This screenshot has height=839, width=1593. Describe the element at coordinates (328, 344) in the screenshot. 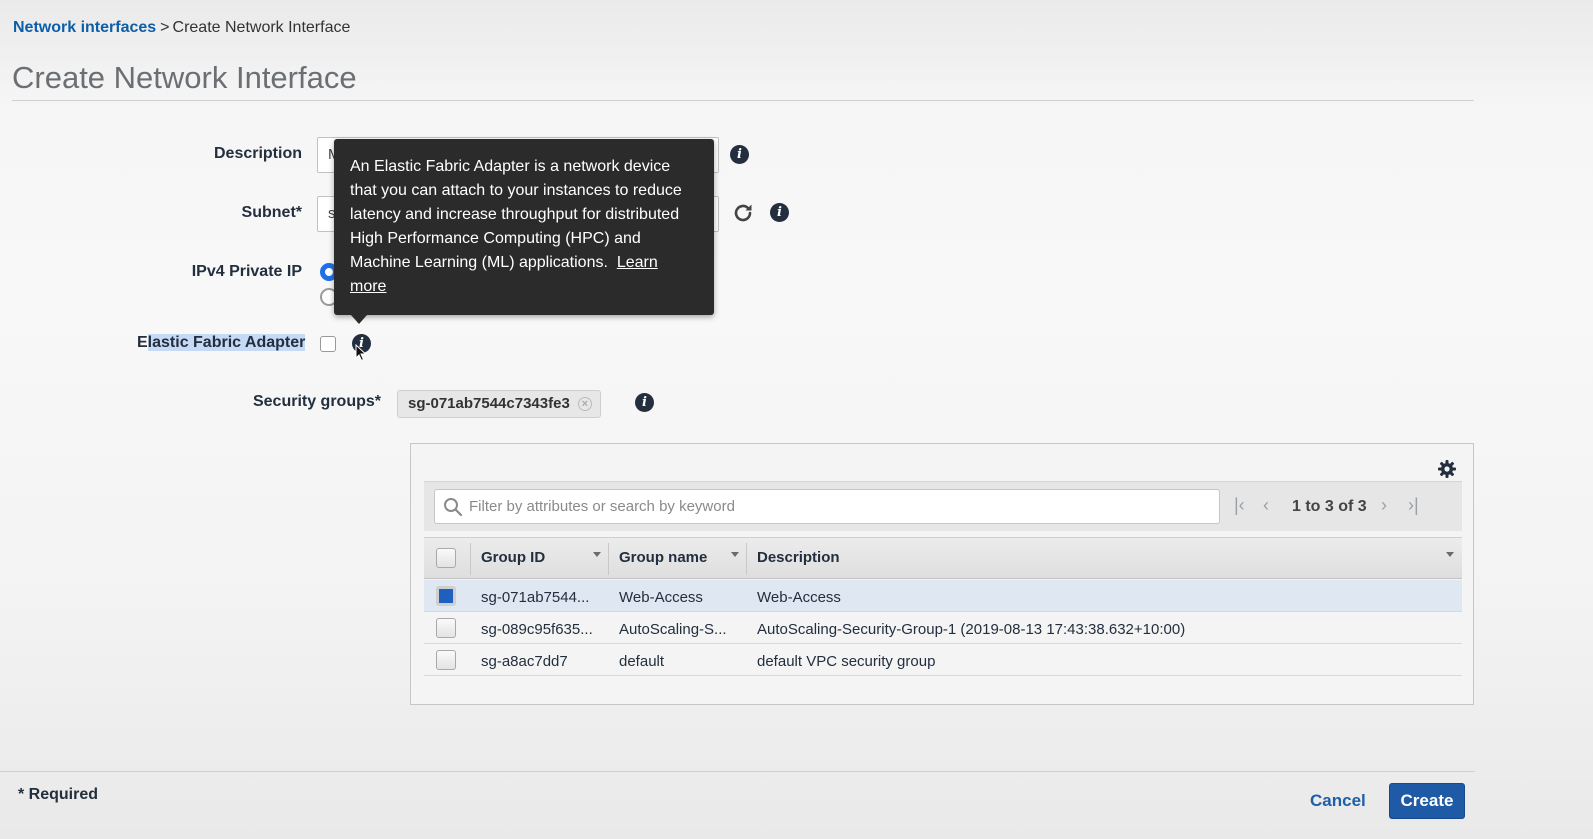

I see `elastic-fabric-adapter-checkbox` at that location.